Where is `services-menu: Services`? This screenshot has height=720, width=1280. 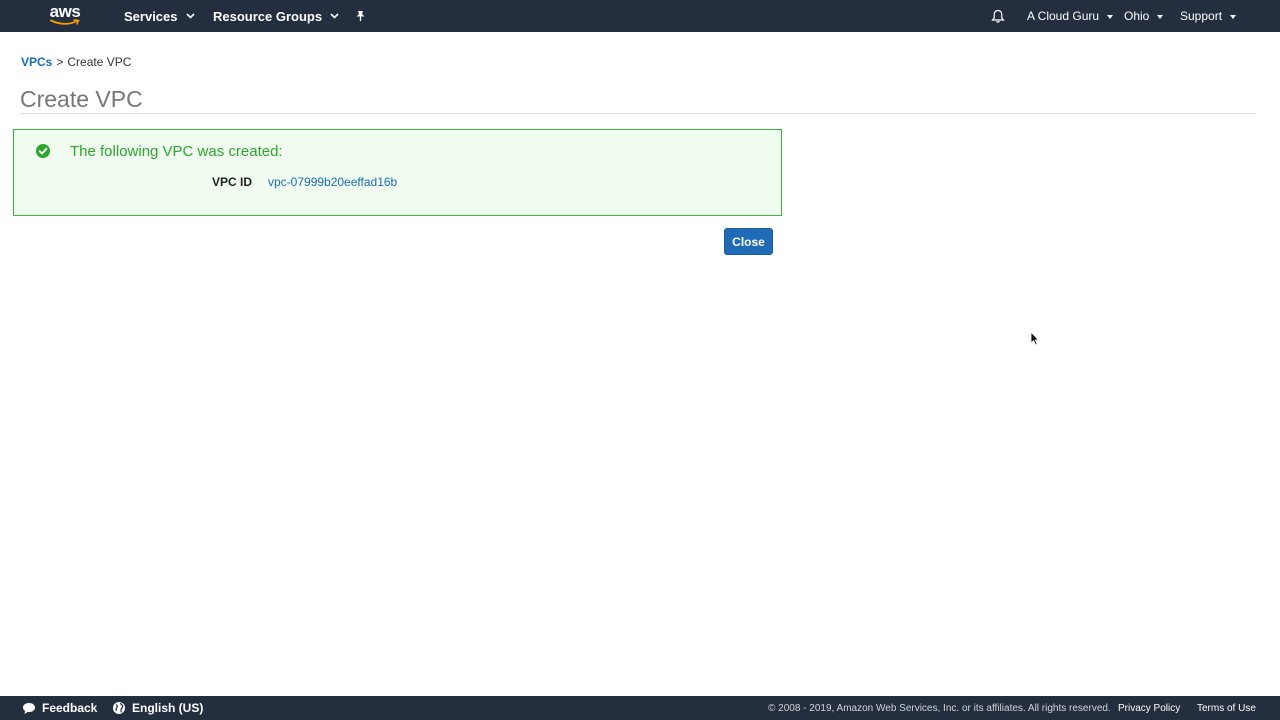
services-menu: Services is located at coordinates (159, 16).